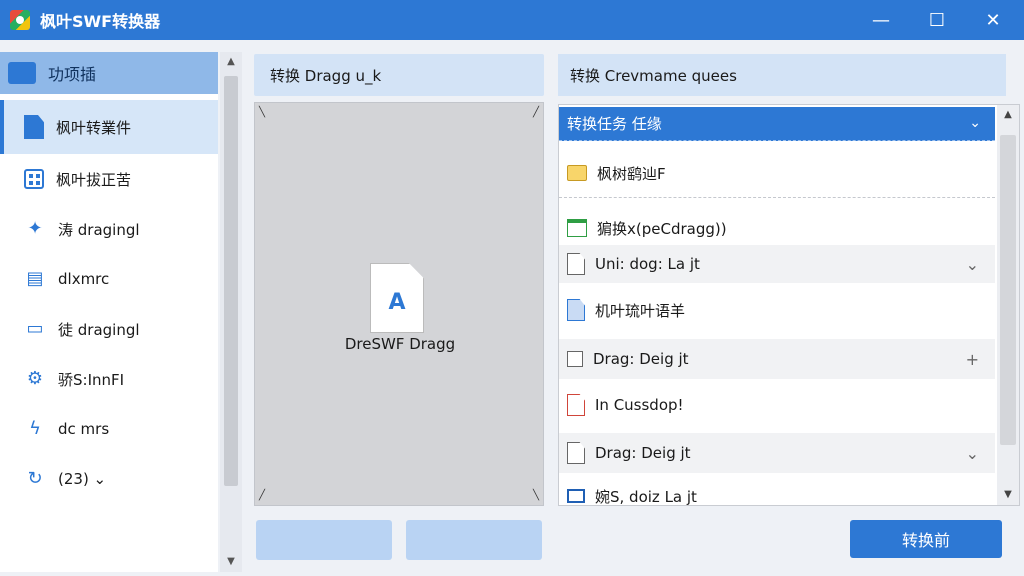 This screenshot has width=1024, height=576. I want to click on queue-row-label: Uni: dog: La jt, so click(647, 264).